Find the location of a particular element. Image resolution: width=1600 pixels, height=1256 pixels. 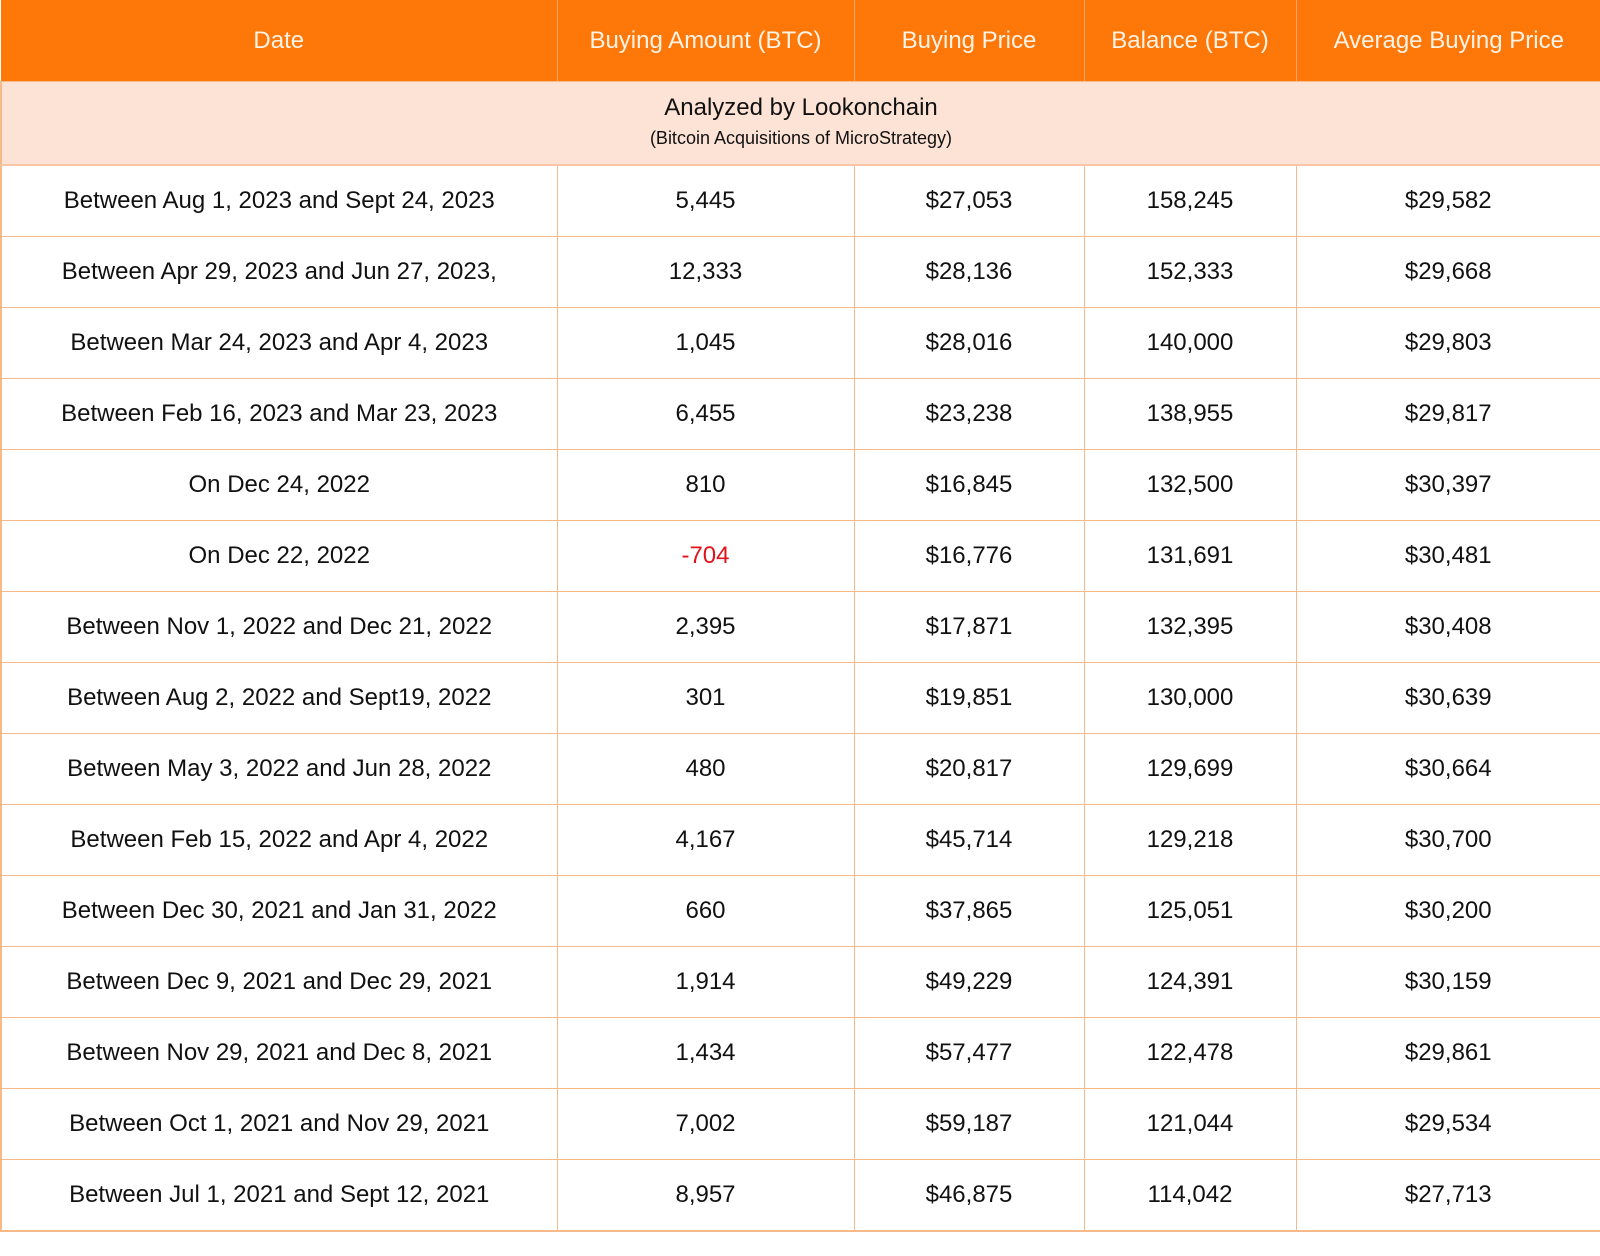

date-cell: Between Nov 1, 2022 and Dec 21, 2022 is located at coordinates (279, 627).